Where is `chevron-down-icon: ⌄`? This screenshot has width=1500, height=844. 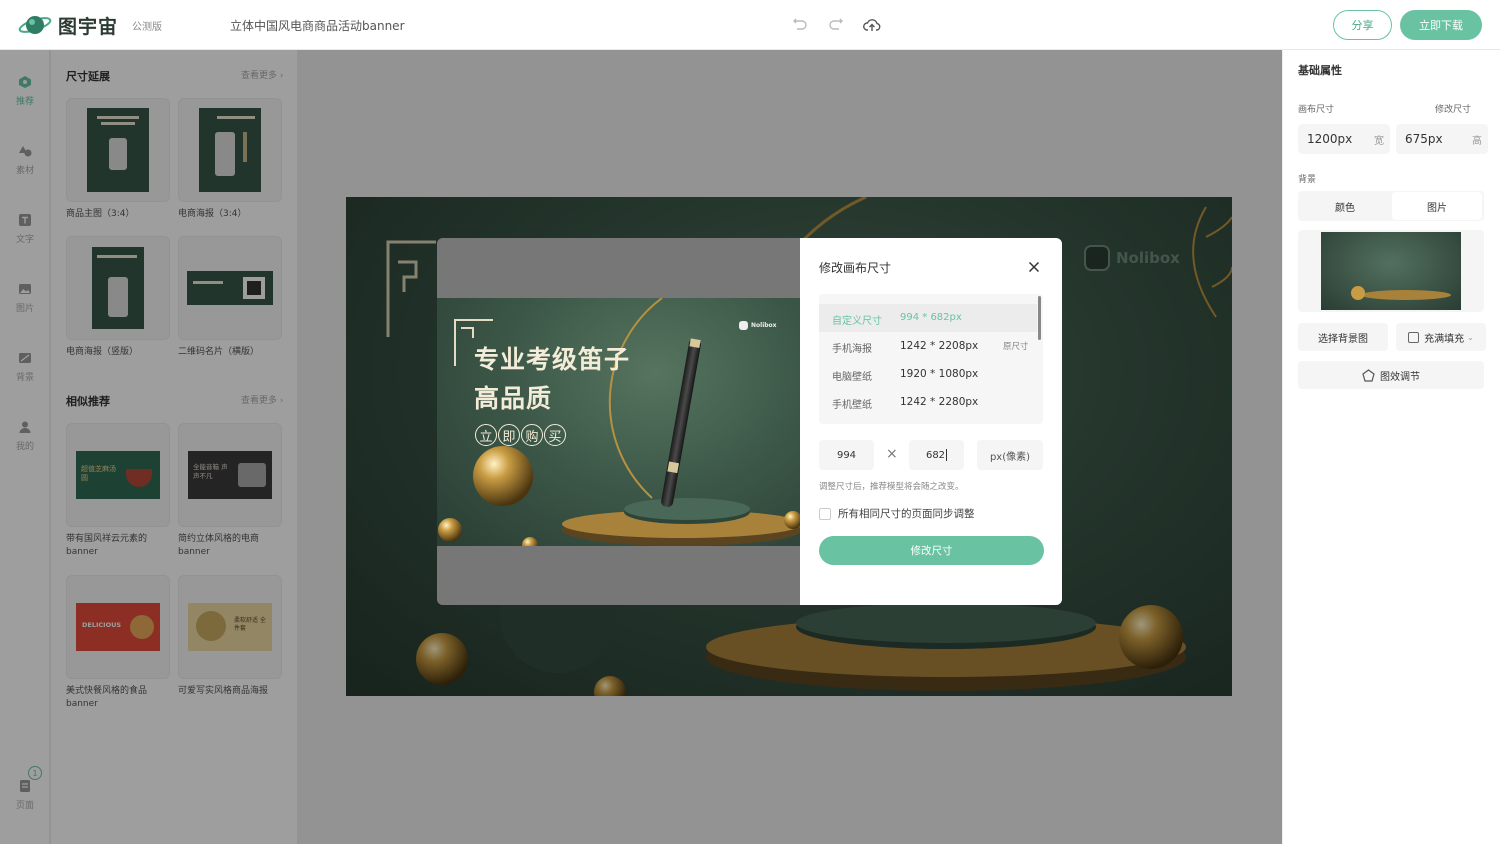
chevron-down-icon: ⌄ is located at coordinates (1470, 337).